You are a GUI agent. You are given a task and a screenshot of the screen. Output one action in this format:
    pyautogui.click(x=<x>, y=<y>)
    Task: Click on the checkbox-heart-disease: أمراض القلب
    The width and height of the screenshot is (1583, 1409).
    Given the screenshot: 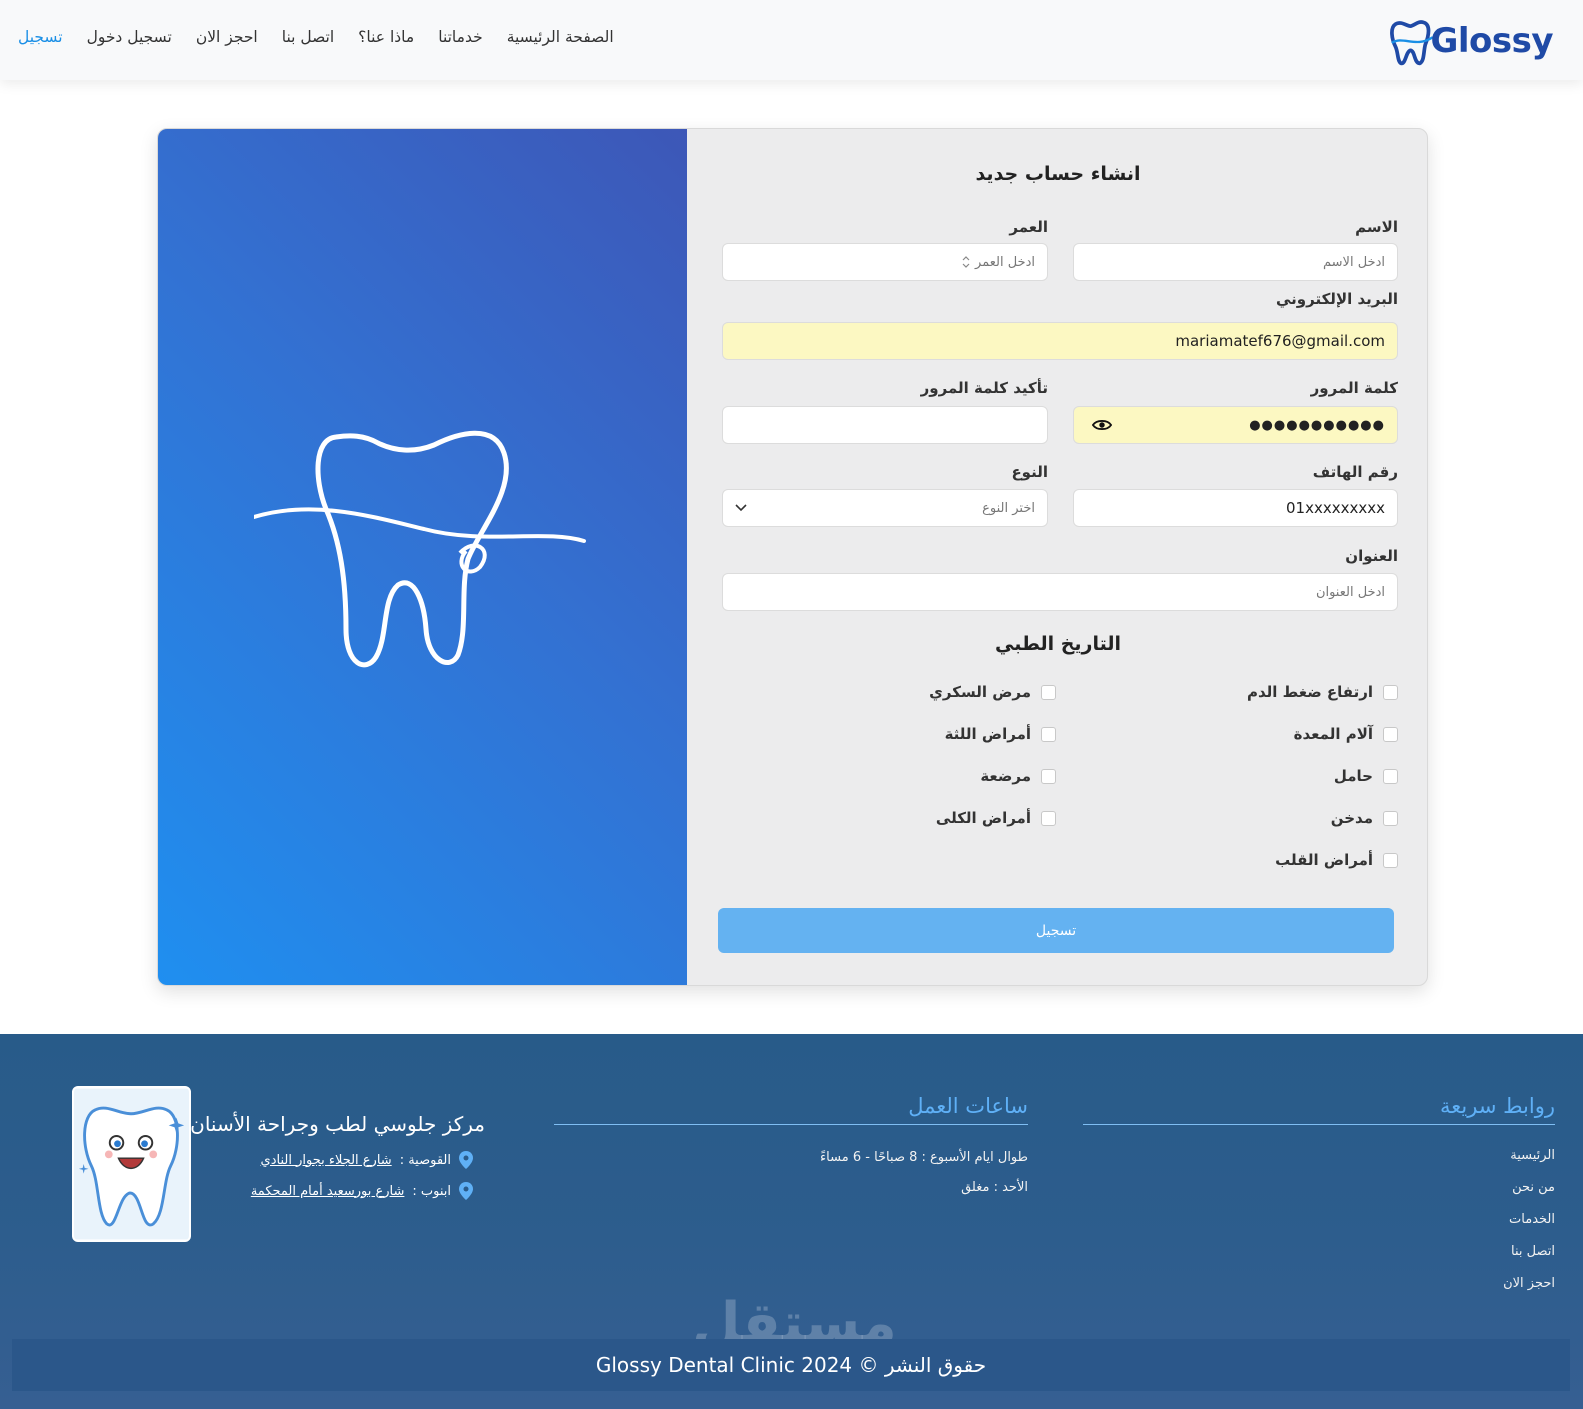 What is the action you would take?
    pyautogui.click(x=1336, y=860)
    